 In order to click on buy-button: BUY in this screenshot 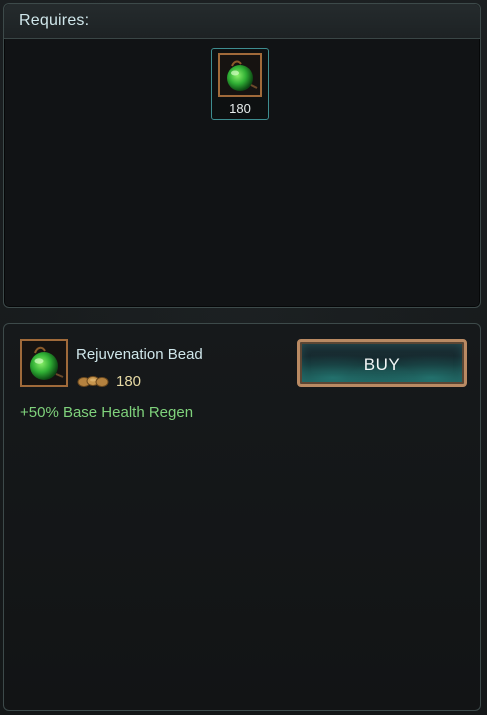, I will do `click(382, 363)`.